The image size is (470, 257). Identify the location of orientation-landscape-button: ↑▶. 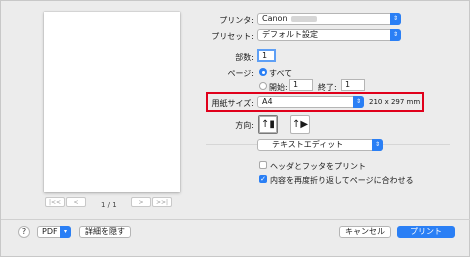
(300, 124).